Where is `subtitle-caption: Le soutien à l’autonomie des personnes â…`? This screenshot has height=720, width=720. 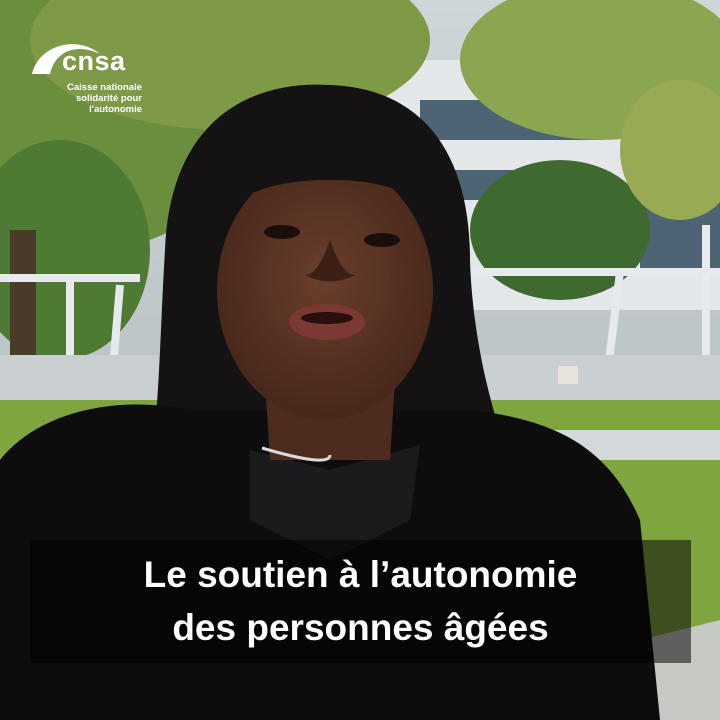 subtitle-caption: Le soutien à l’autonomie des personnes â… is located at coordinates (360, 601).